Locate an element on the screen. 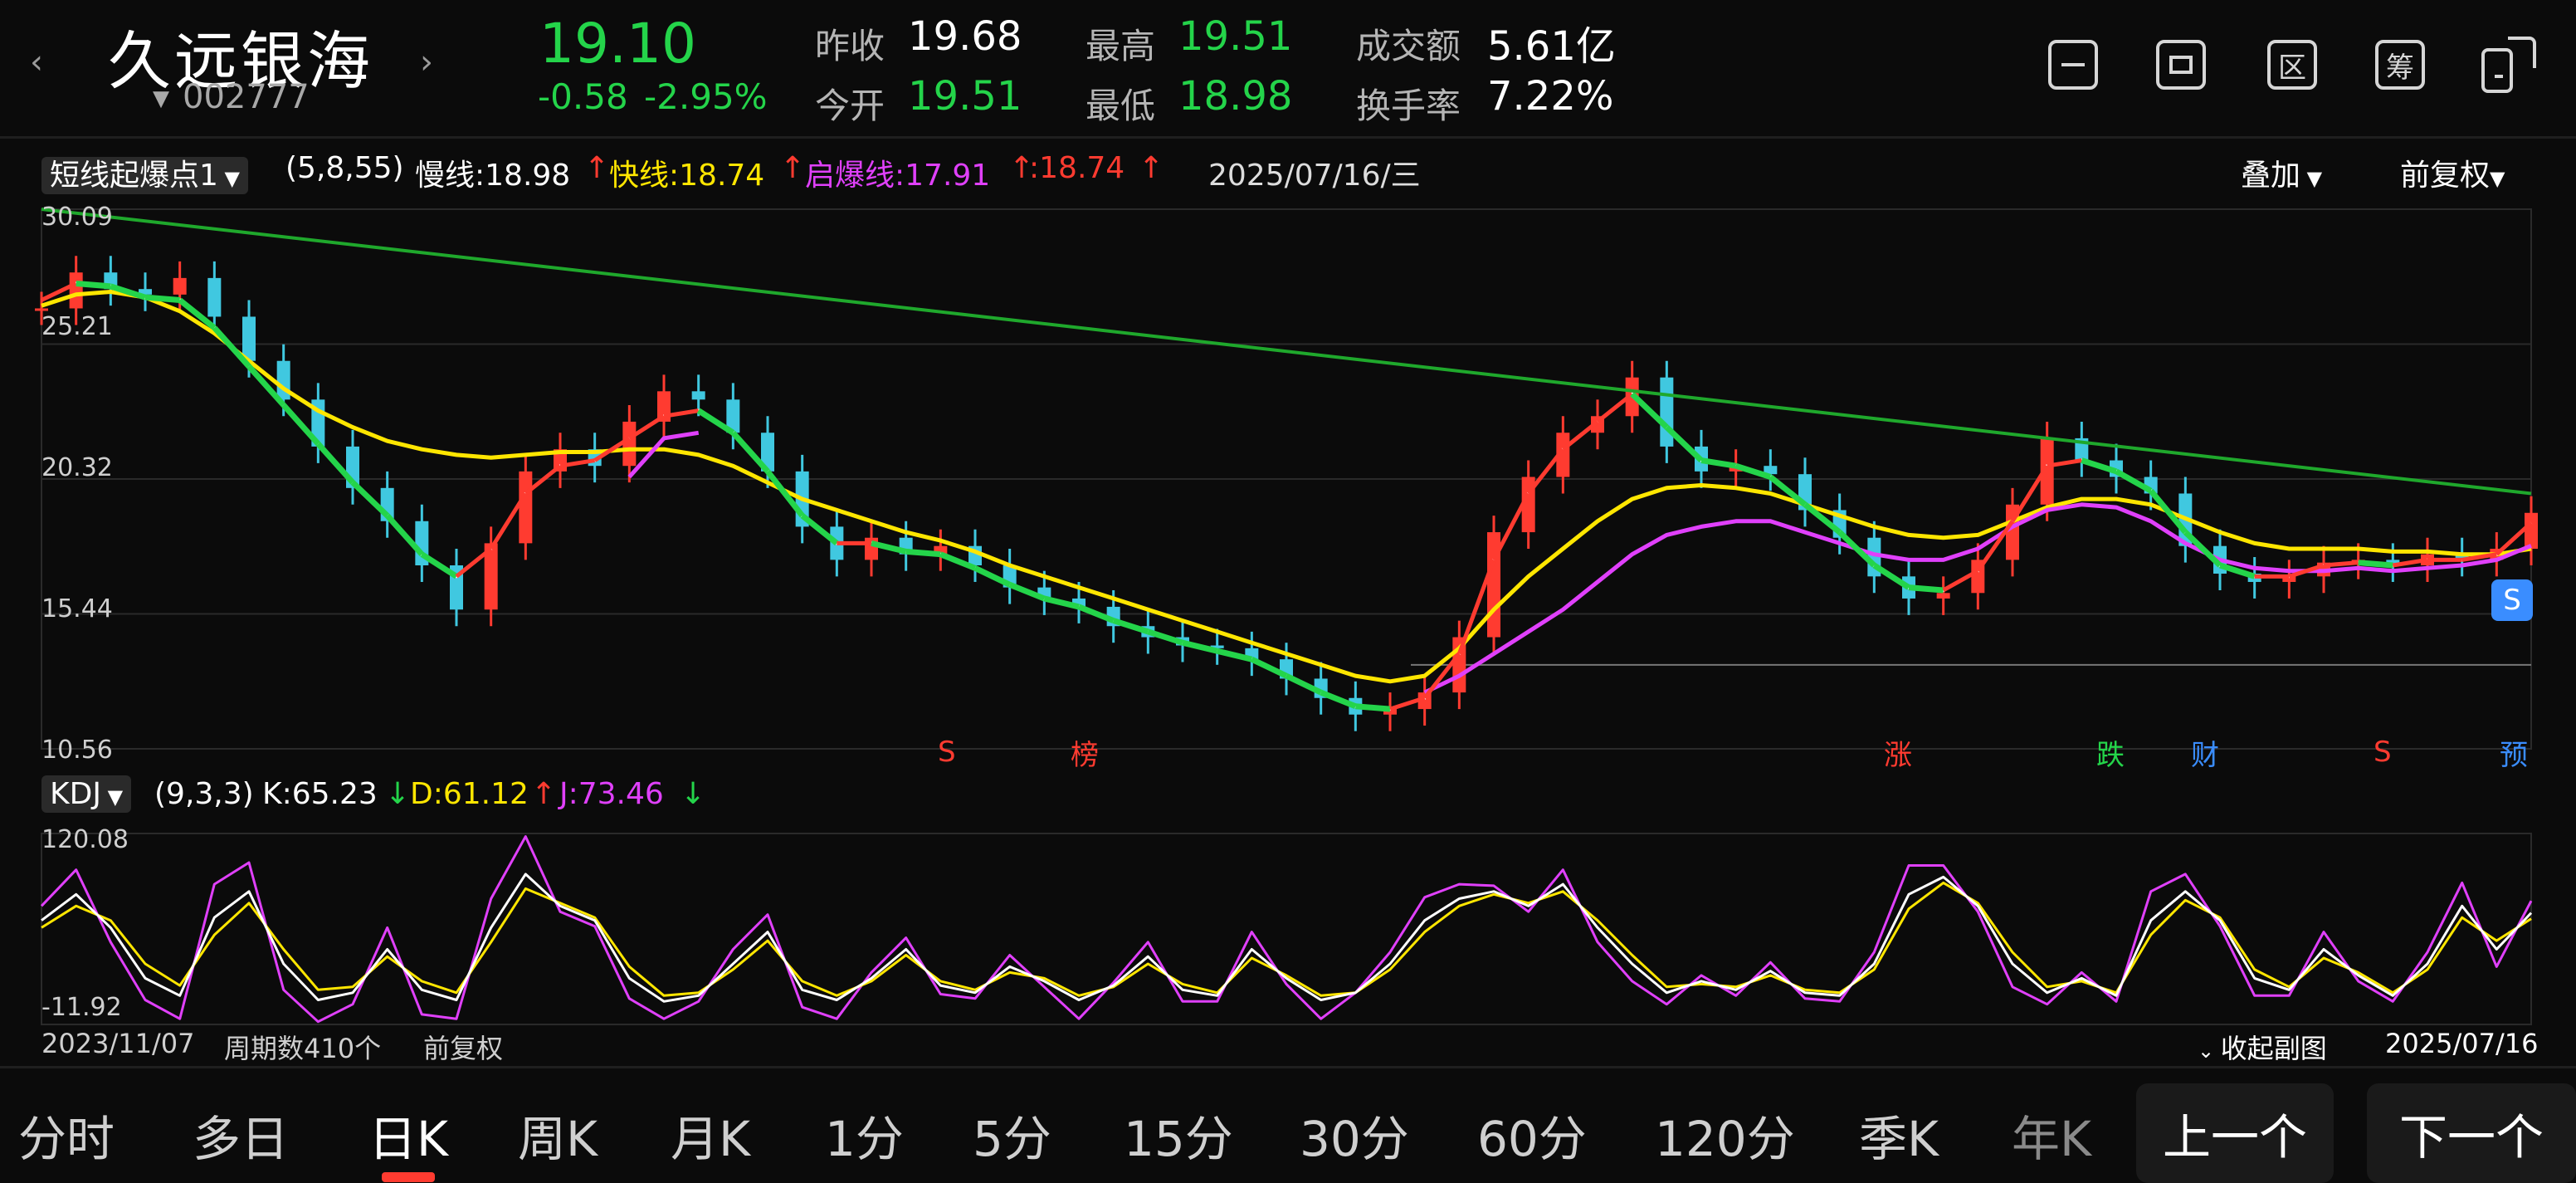  down-arrow-icon: ↓ is located at coordinates (398, 794).